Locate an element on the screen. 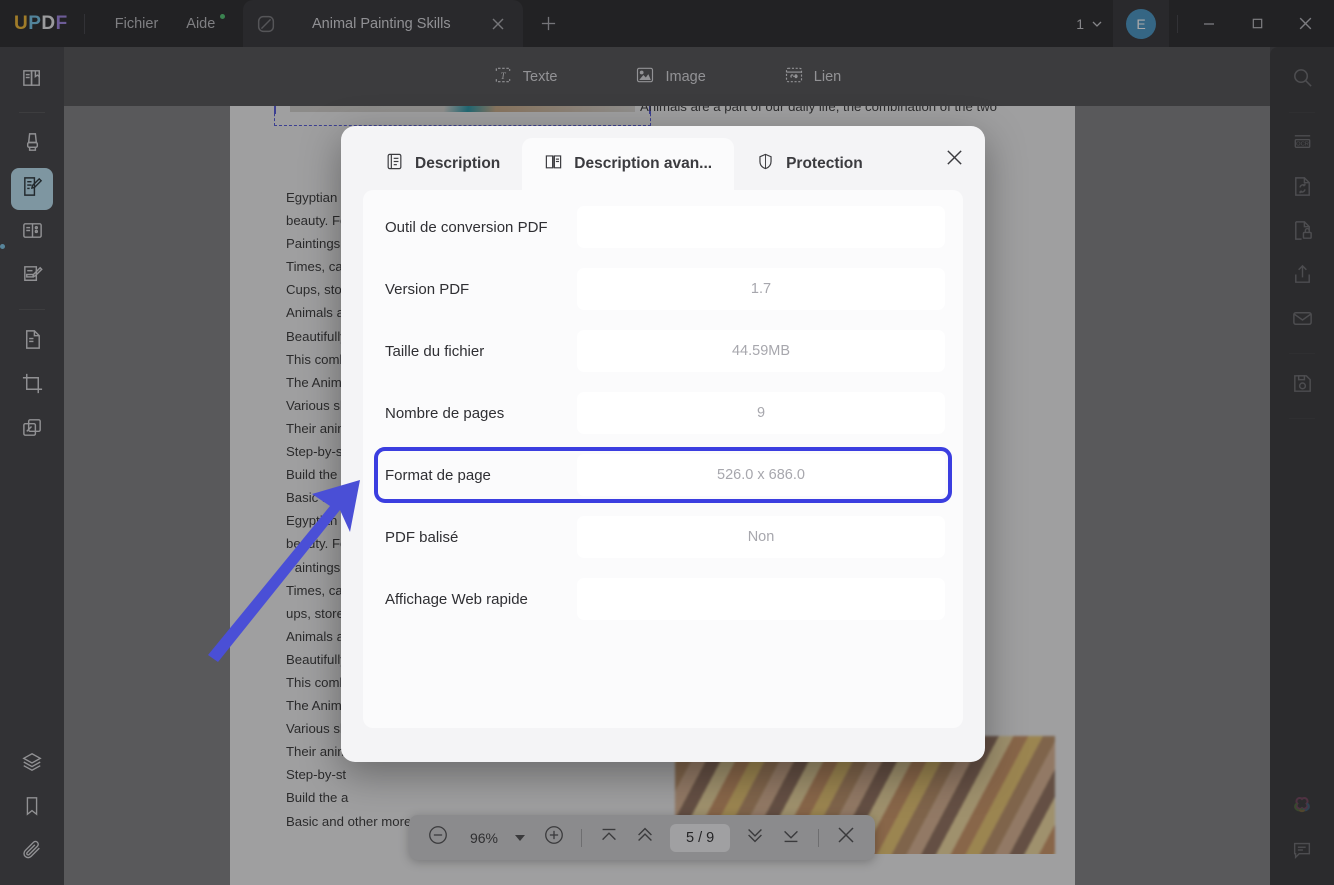 The height and width of the screenshot is (885, 1334). property-label: Version PDF is located at coordinates (427, 289).